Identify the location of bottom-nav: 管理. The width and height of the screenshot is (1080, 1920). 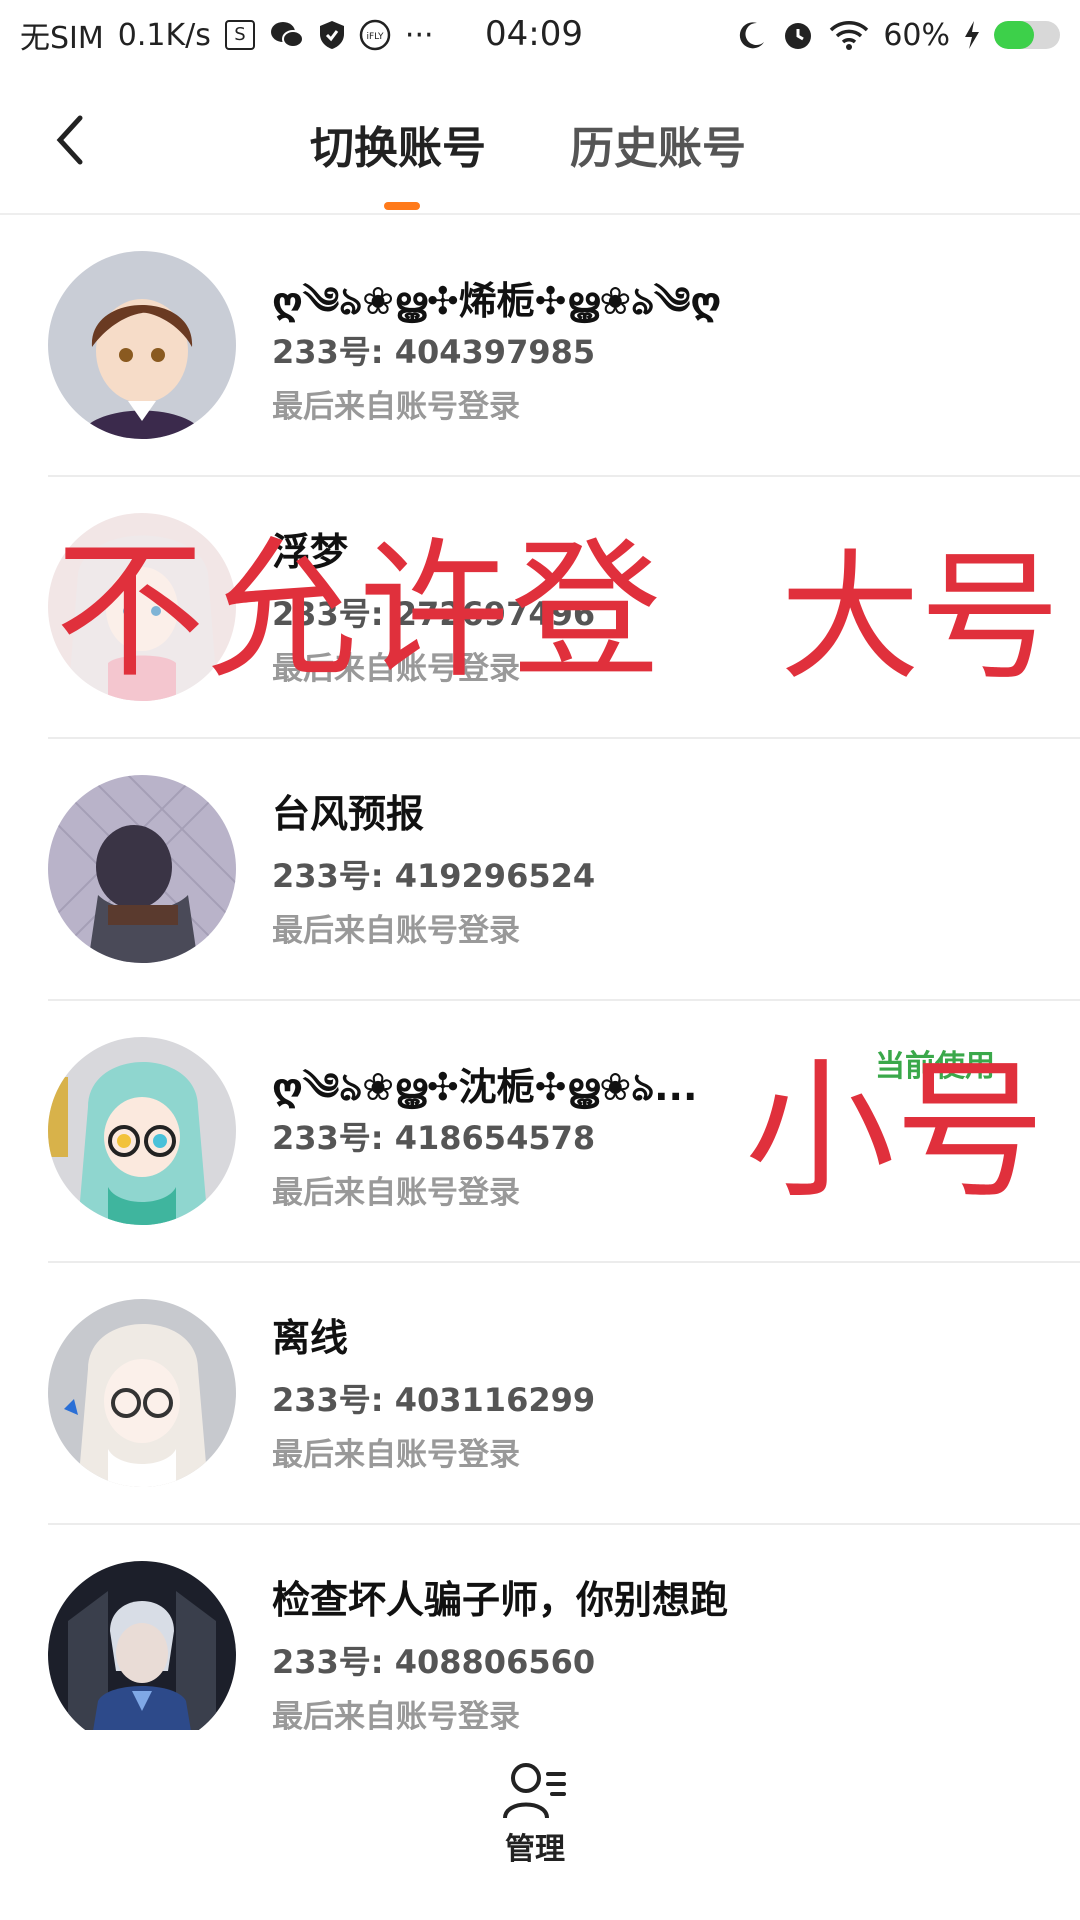
(540, 1825).